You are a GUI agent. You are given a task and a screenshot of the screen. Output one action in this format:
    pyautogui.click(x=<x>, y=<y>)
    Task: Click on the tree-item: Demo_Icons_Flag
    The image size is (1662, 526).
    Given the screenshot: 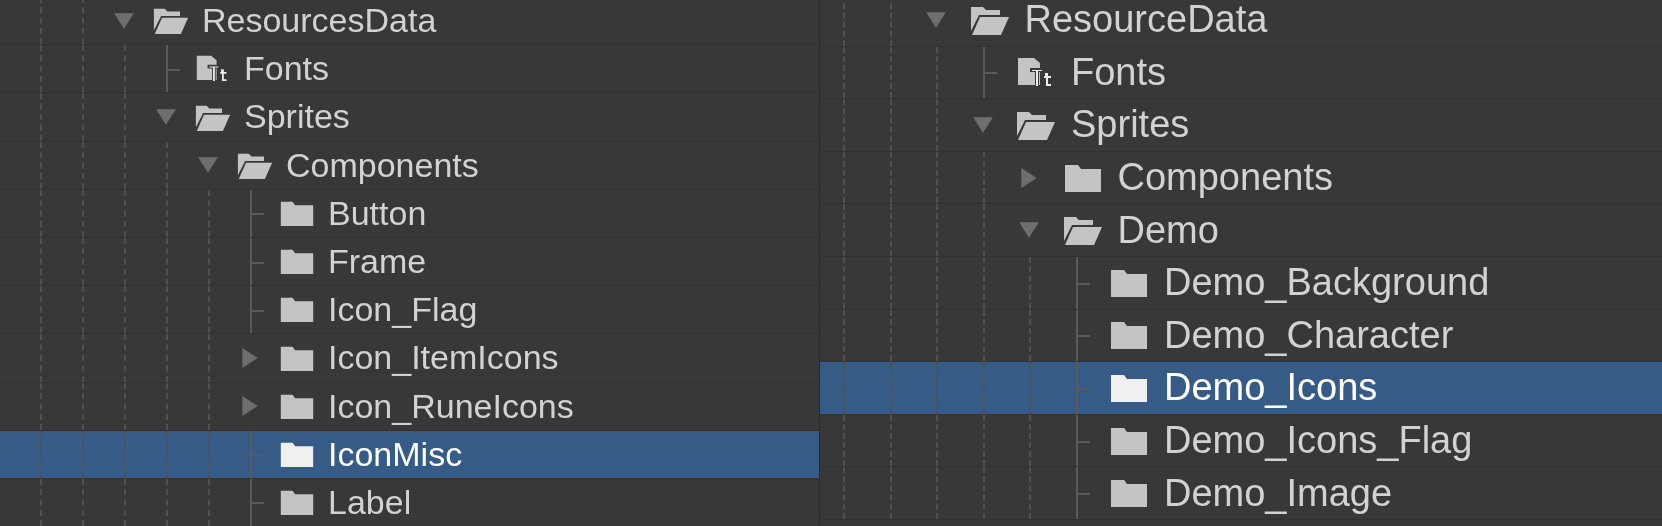 What is the action you would take?
    pyautogui.click(x=1241, y=441)
    